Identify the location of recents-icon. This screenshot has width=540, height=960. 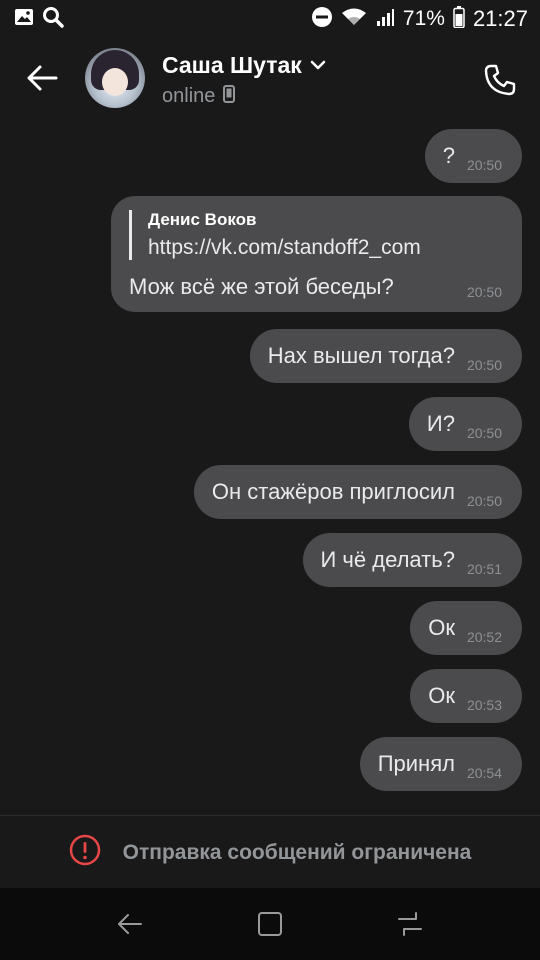
(410, 924).